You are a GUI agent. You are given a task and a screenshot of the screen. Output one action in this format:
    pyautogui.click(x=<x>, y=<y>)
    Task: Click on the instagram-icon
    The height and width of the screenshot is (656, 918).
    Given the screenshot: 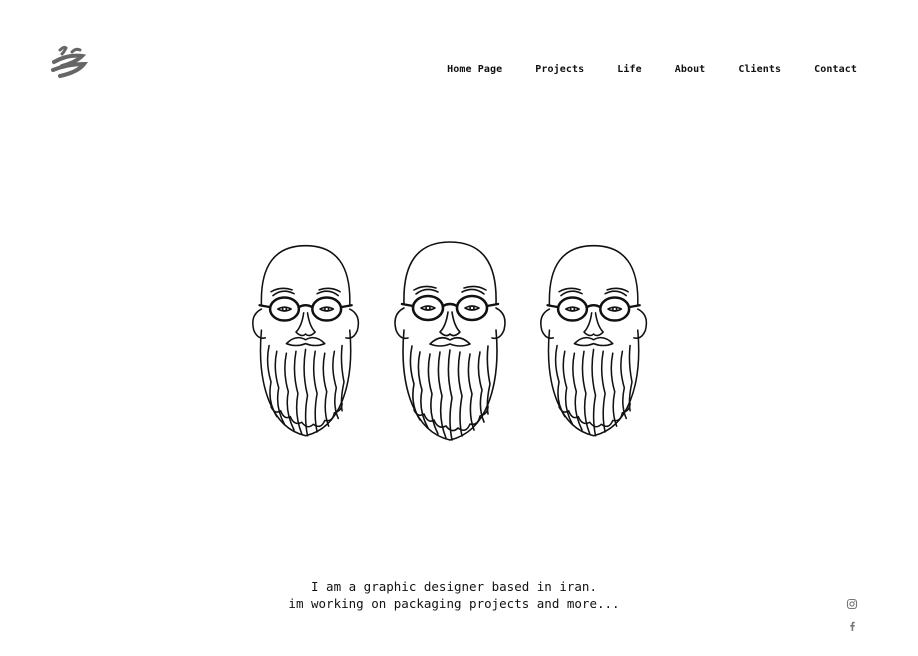 What is the action you would take?
    pyautogui.click(x=852, y=603)
    